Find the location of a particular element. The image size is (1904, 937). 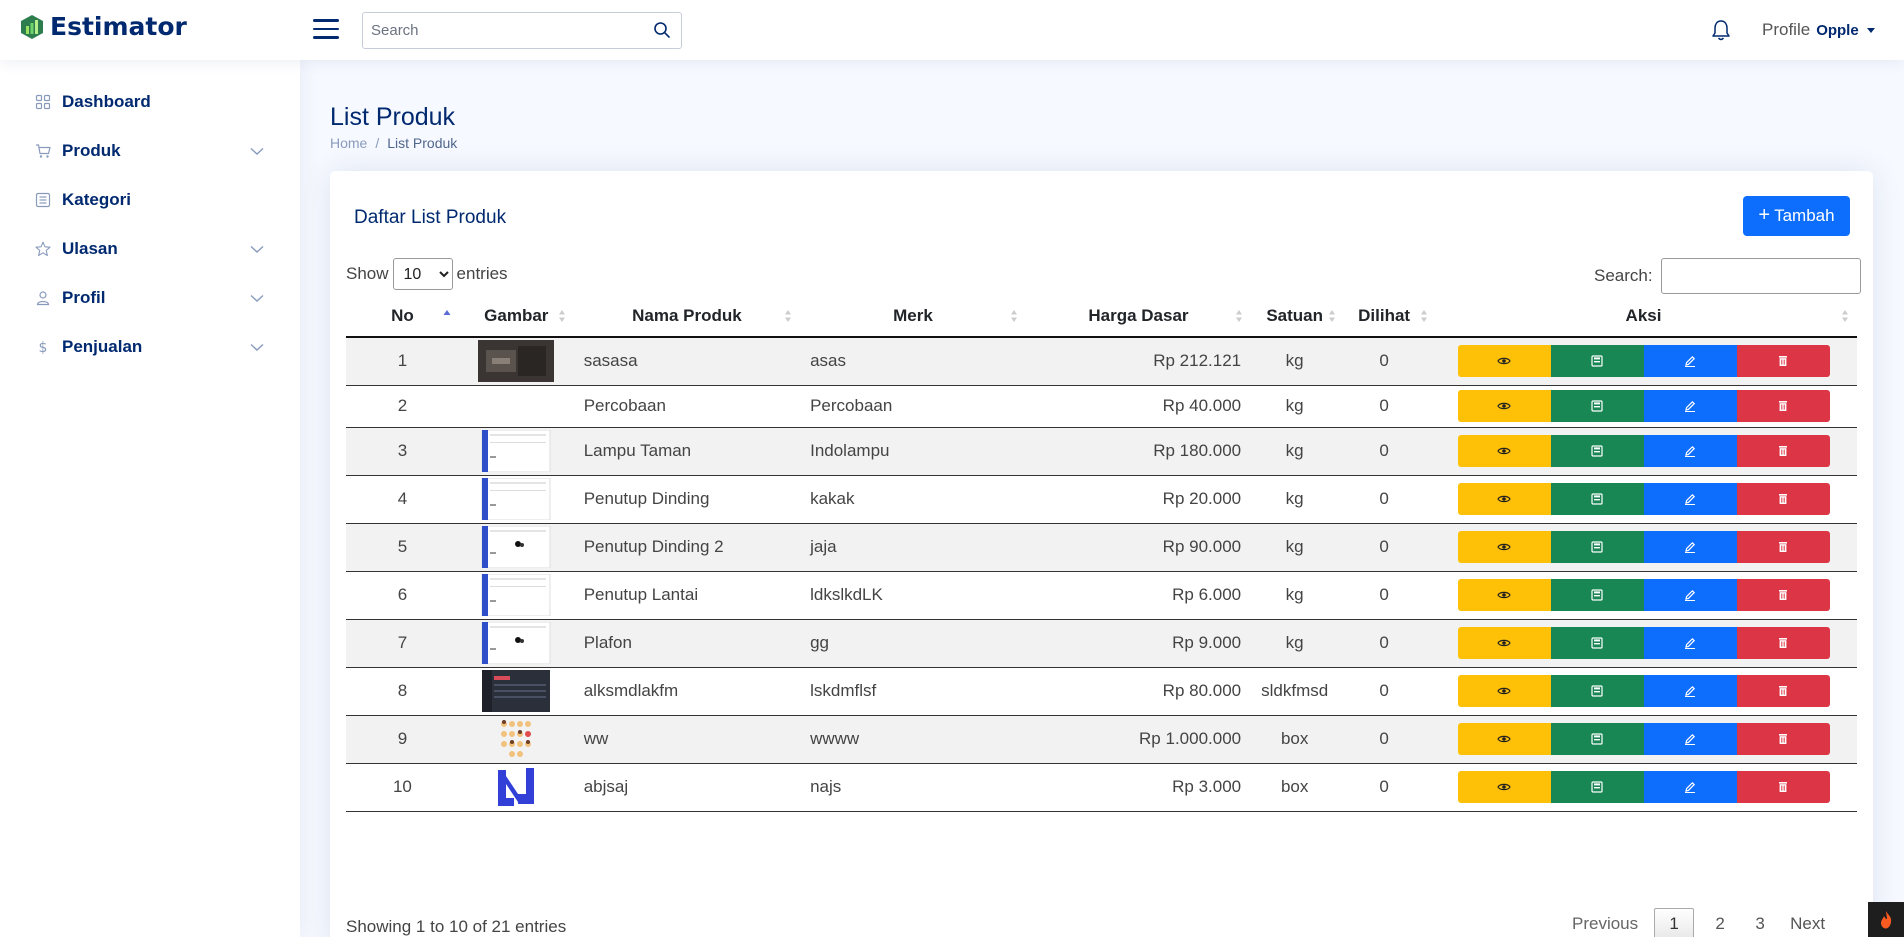

sidebar-item-label: Profil is located at coordinates (84, 297).